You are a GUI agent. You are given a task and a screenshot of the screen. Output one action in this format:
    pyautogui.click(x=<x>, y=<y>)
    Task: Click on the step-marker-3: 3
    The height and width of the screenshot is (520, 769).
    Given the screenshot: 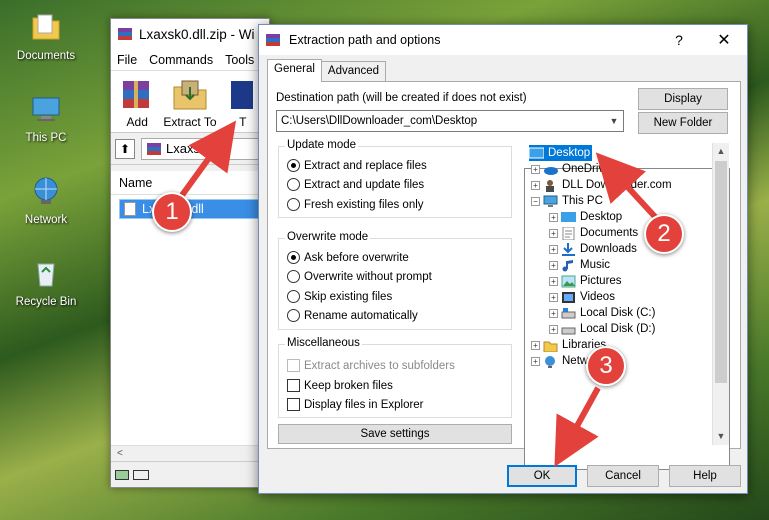 What is the action you would take?
    pyautogui.click(x=606, y=366)
    